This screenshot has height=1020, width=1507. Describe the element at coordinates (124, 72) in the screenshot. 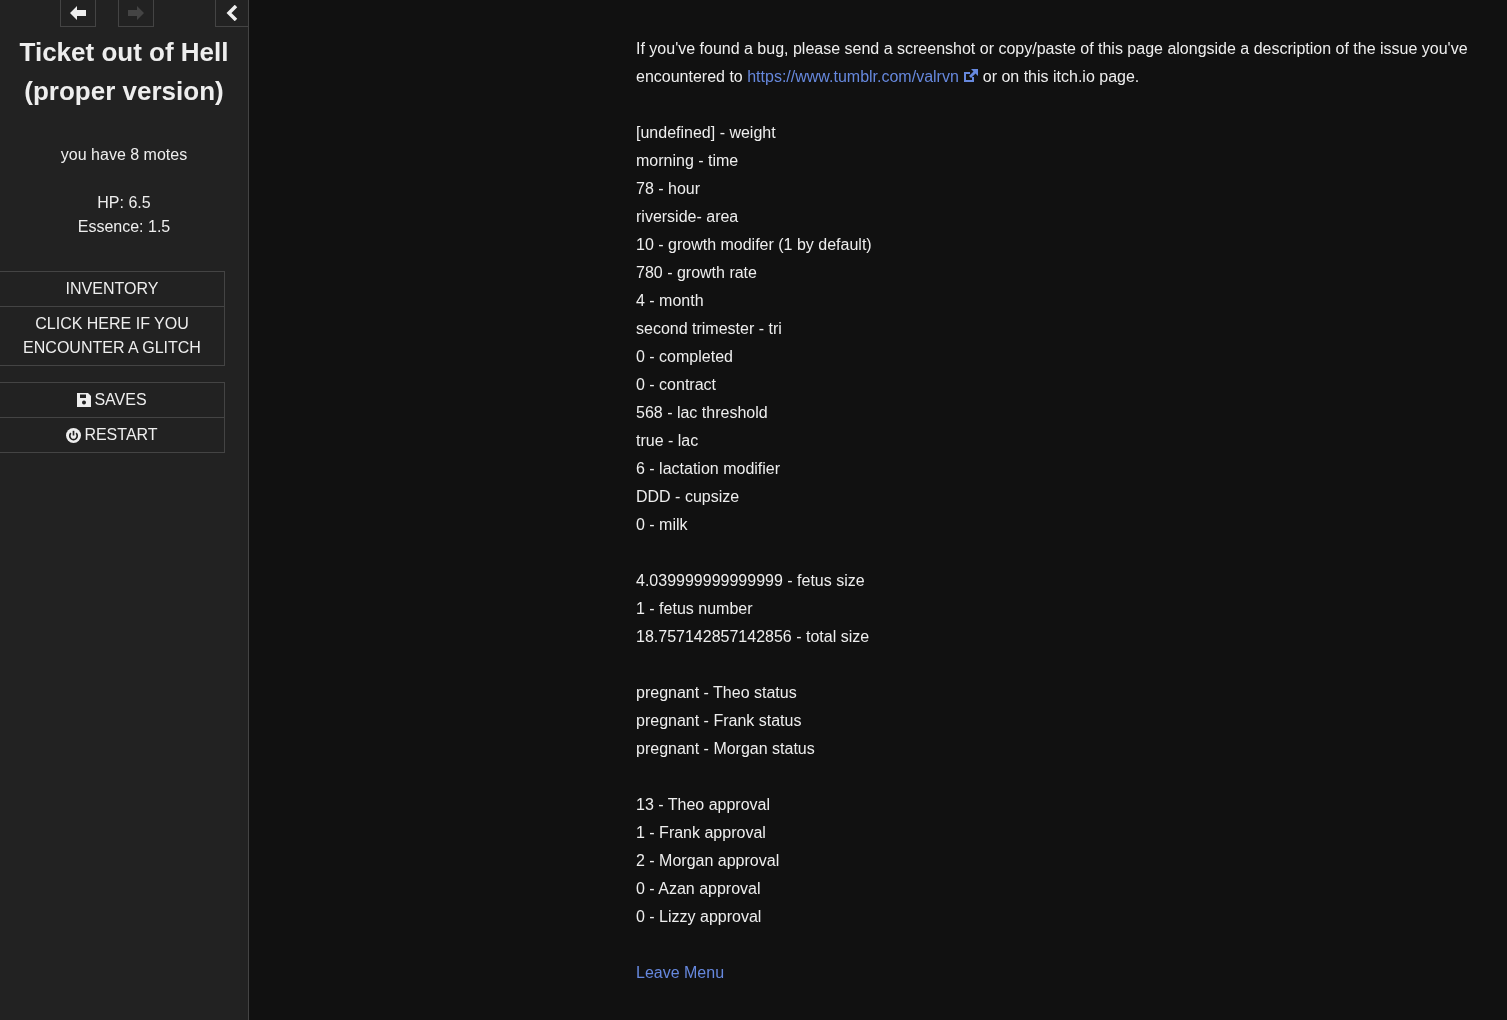

I see `story-title: Ticket out of Hell (proper version)` at that location.